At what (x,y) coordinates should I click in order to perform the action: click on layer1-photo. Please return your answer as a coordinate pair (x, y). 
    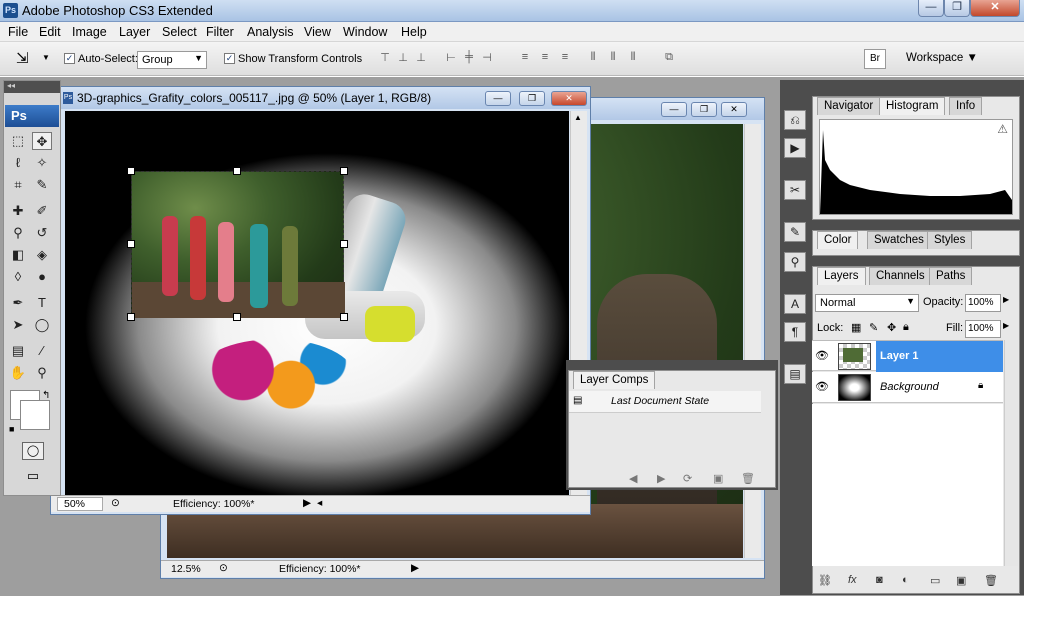
    Looking at the image, I should click on (238, 244).